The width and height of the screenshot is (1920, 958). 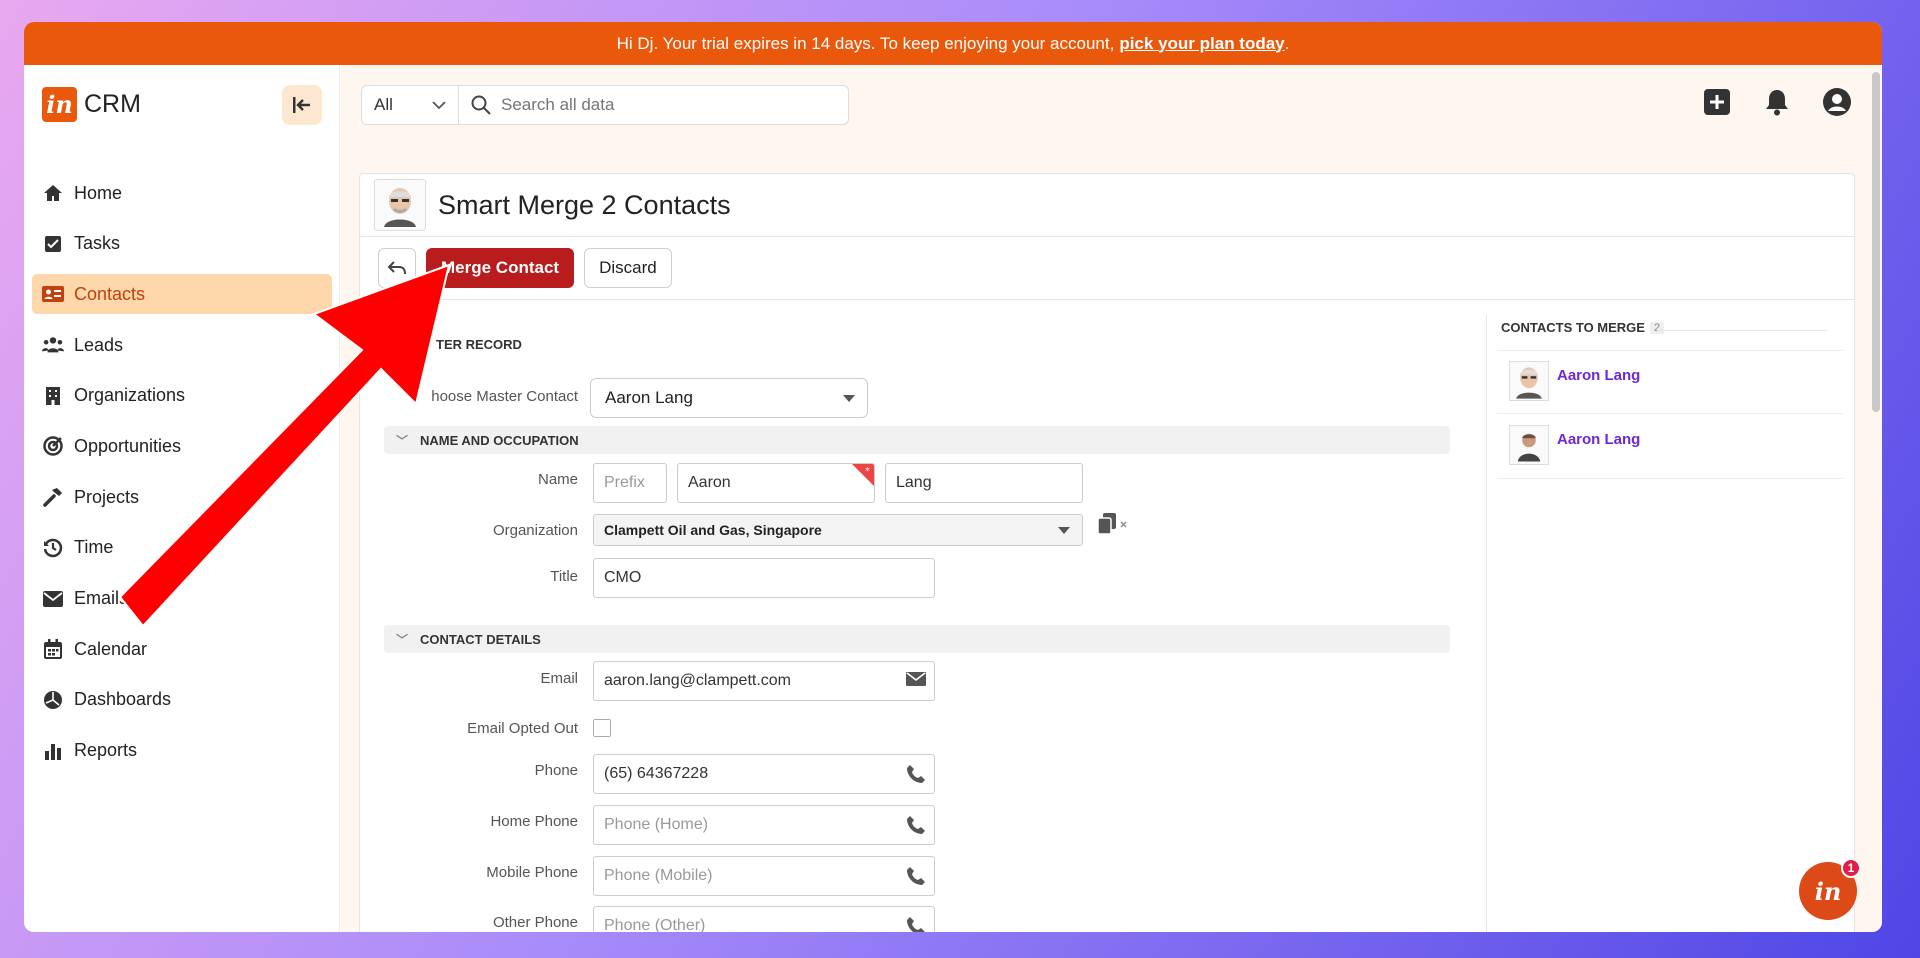 I want to click on home-icon, so click(x=53, y=193).